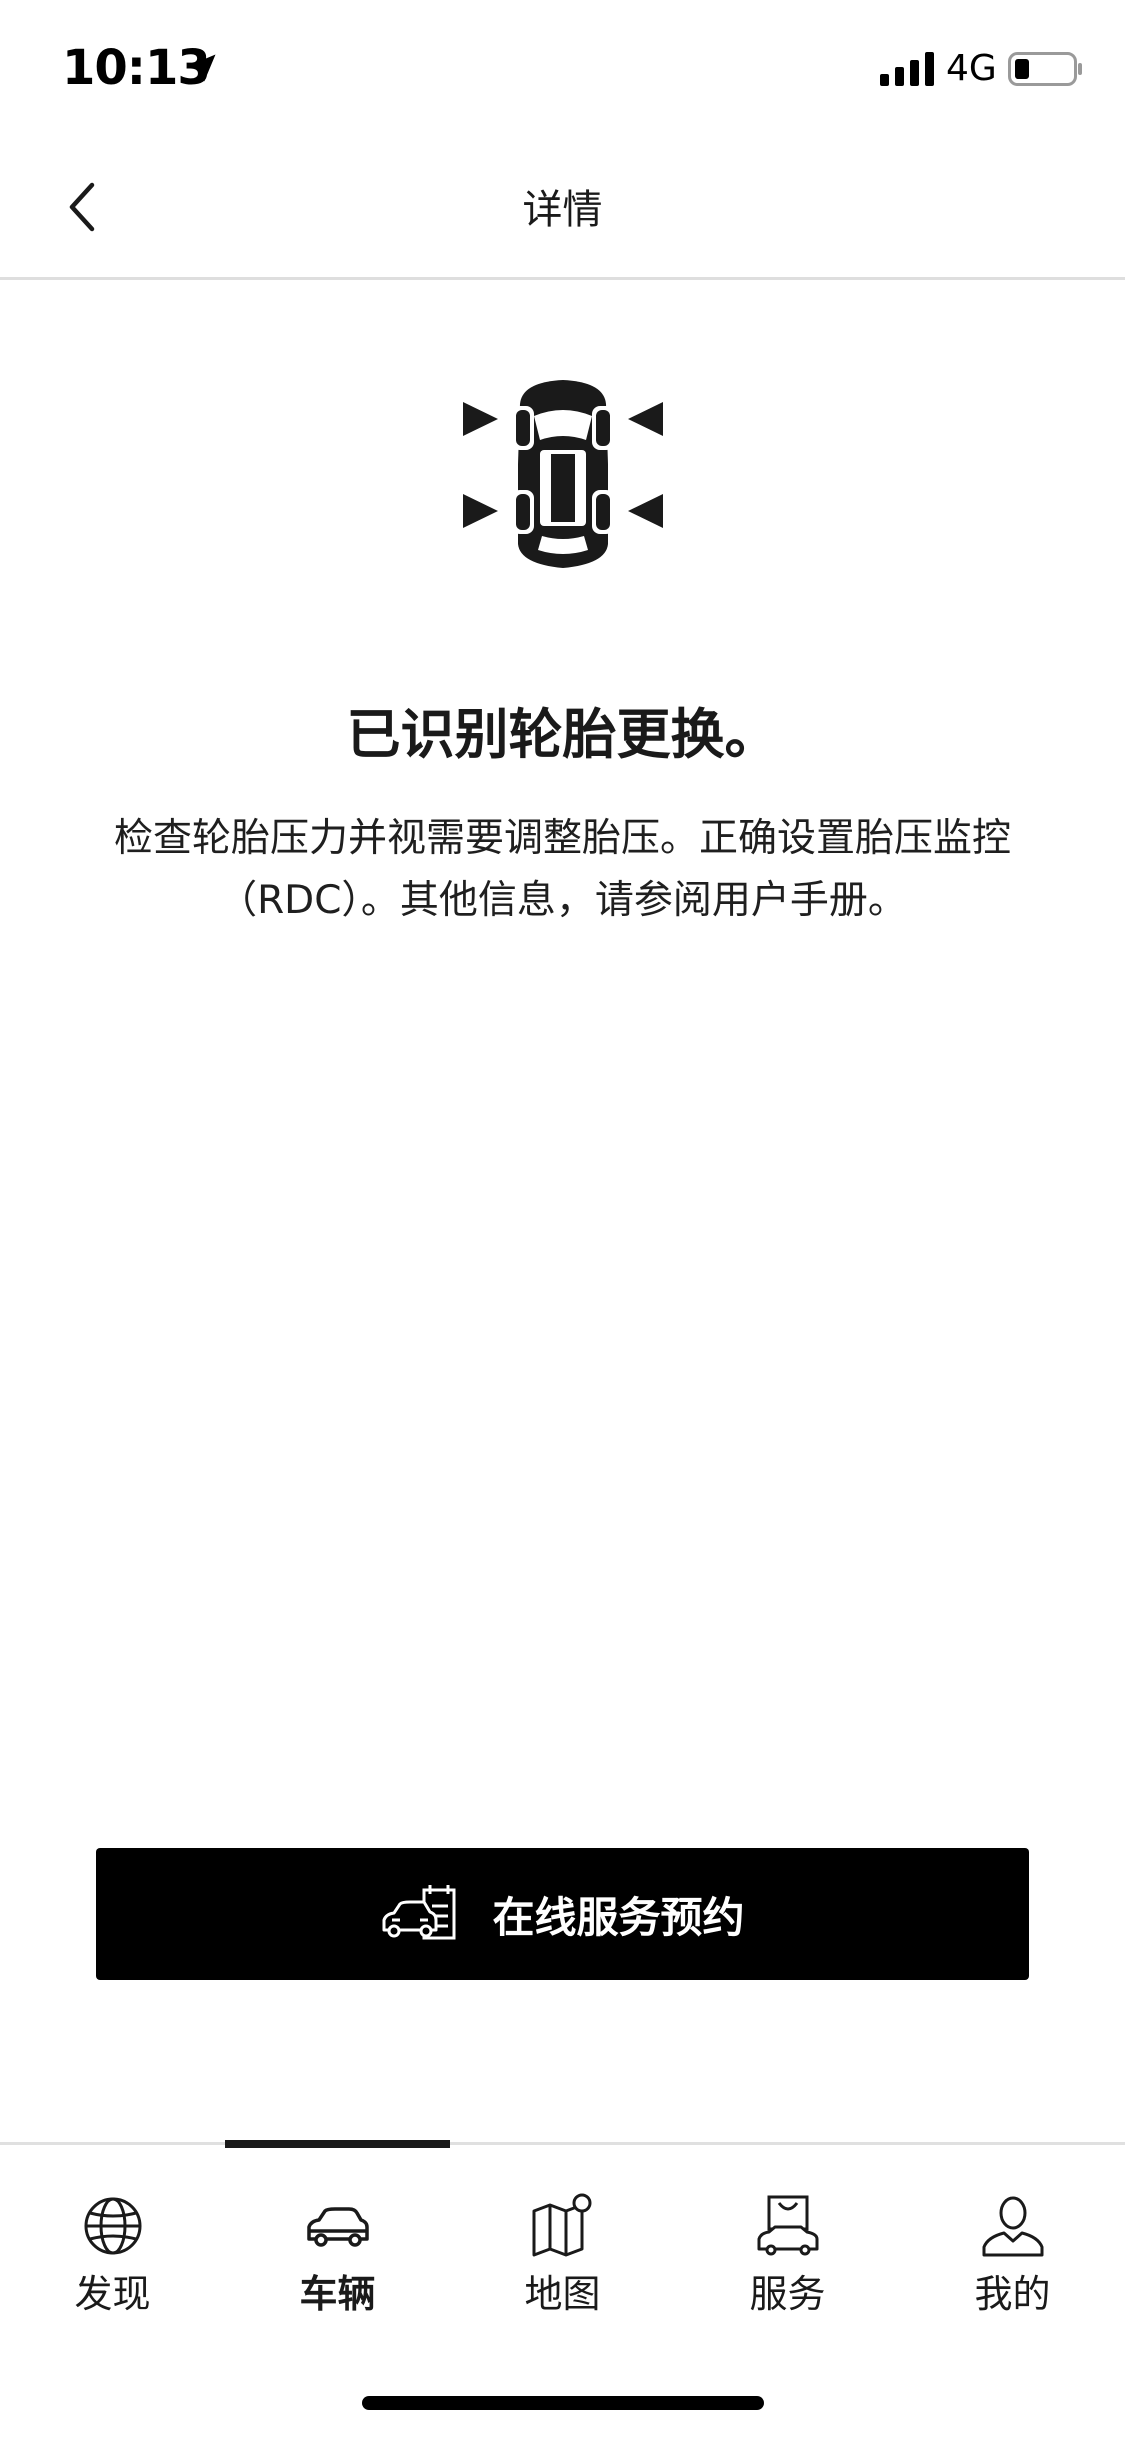 The height and width of the screenshot is (2439, 1125). Describe the element at coordinates (1045, 69) in the screenshot. I see `battery-icon` at that location.